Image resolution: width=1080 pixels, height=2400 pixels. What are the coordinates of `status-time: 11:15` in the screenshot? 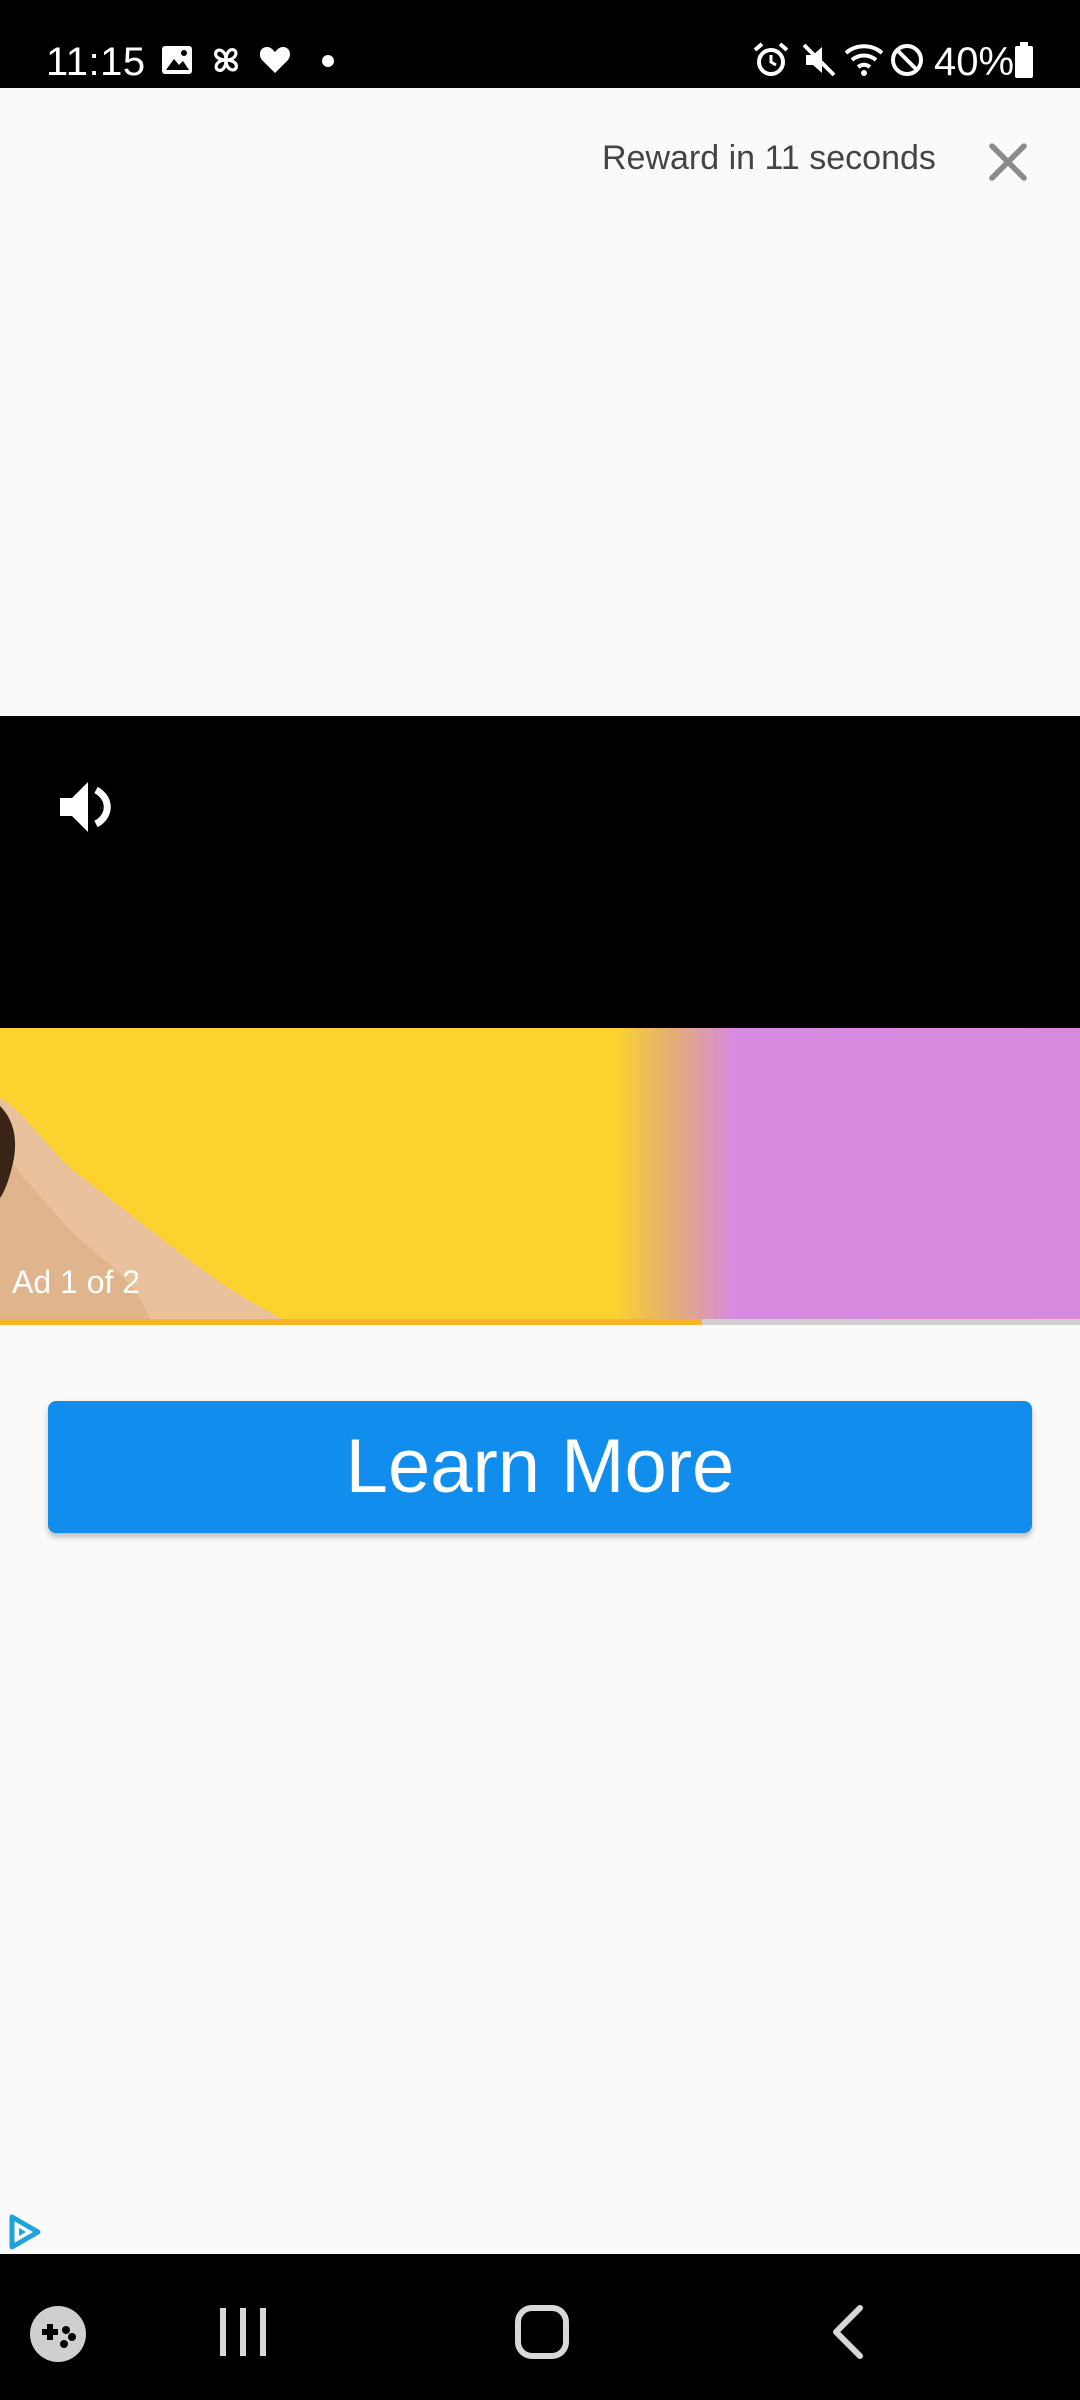 It's located at (96, 62).